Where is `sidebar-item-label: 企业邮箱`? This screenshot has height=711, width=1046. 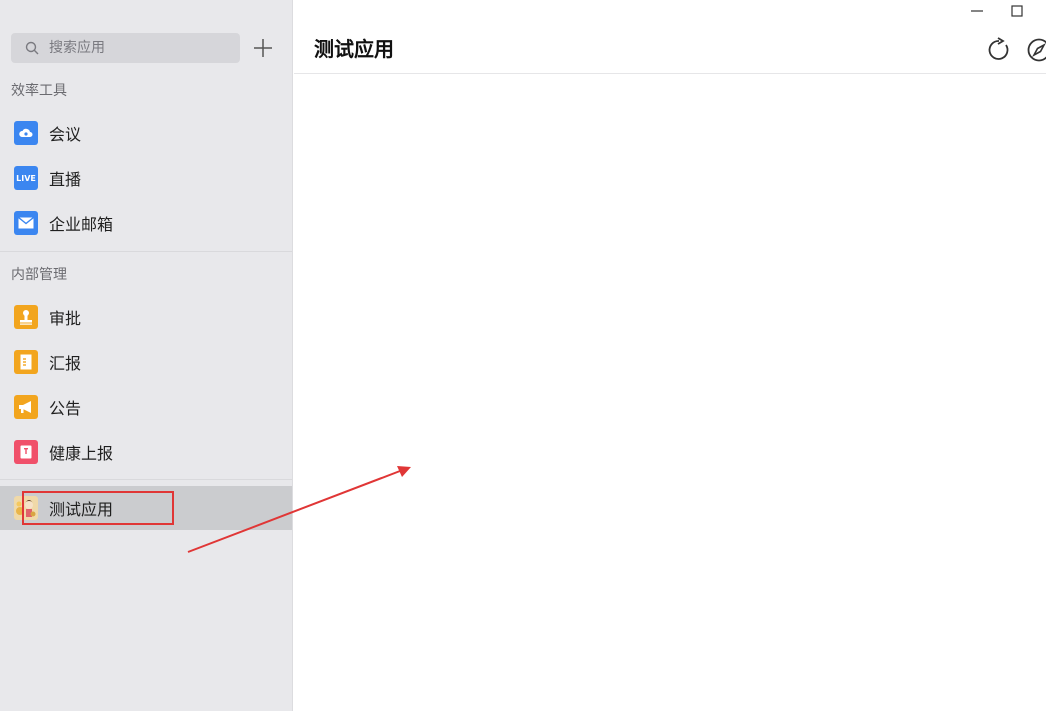 sidebar-item-label: 企业邮箱 is located at coordinates (81, 224).